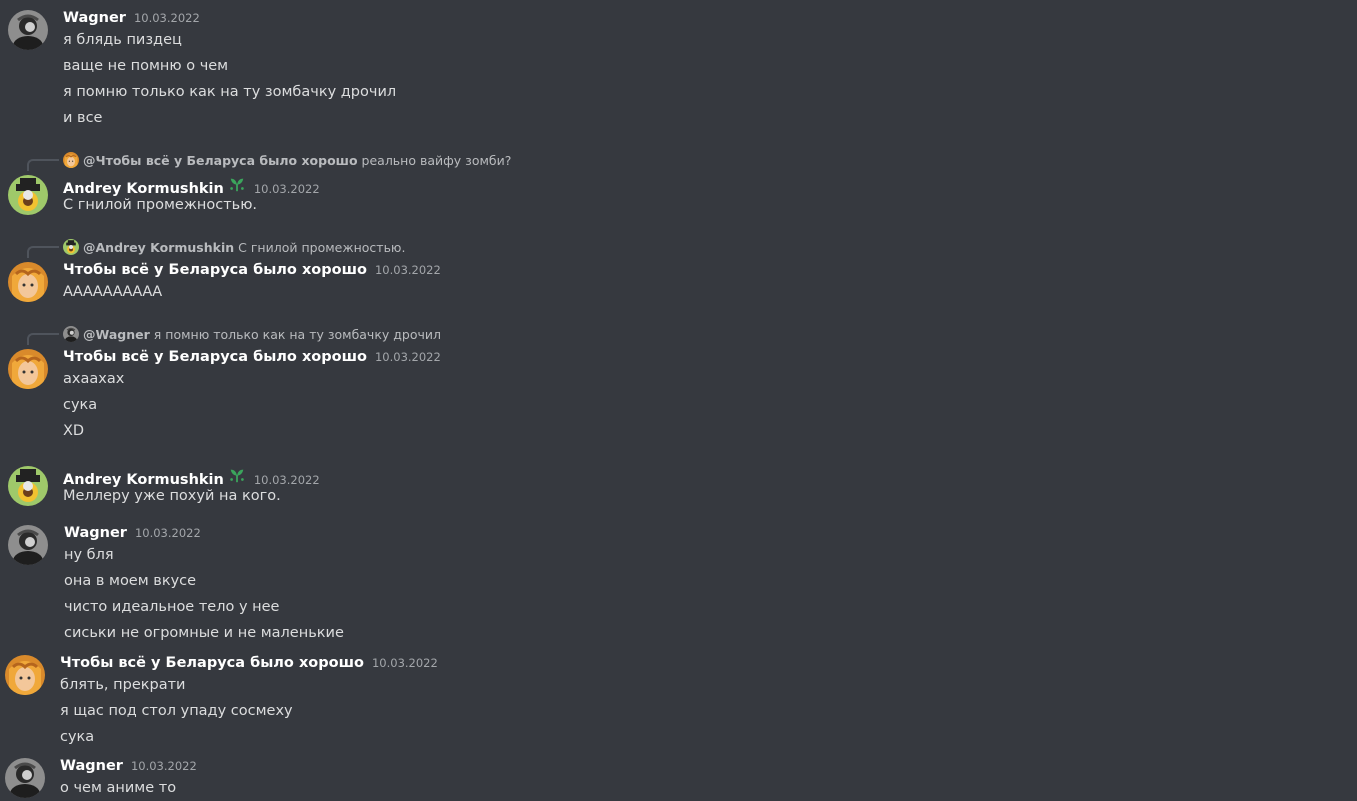  What do you see at coordinates (146, 66) in the screenshot?
I see `message-line: ваще не помню о чем` at bounding box center [146, 66].